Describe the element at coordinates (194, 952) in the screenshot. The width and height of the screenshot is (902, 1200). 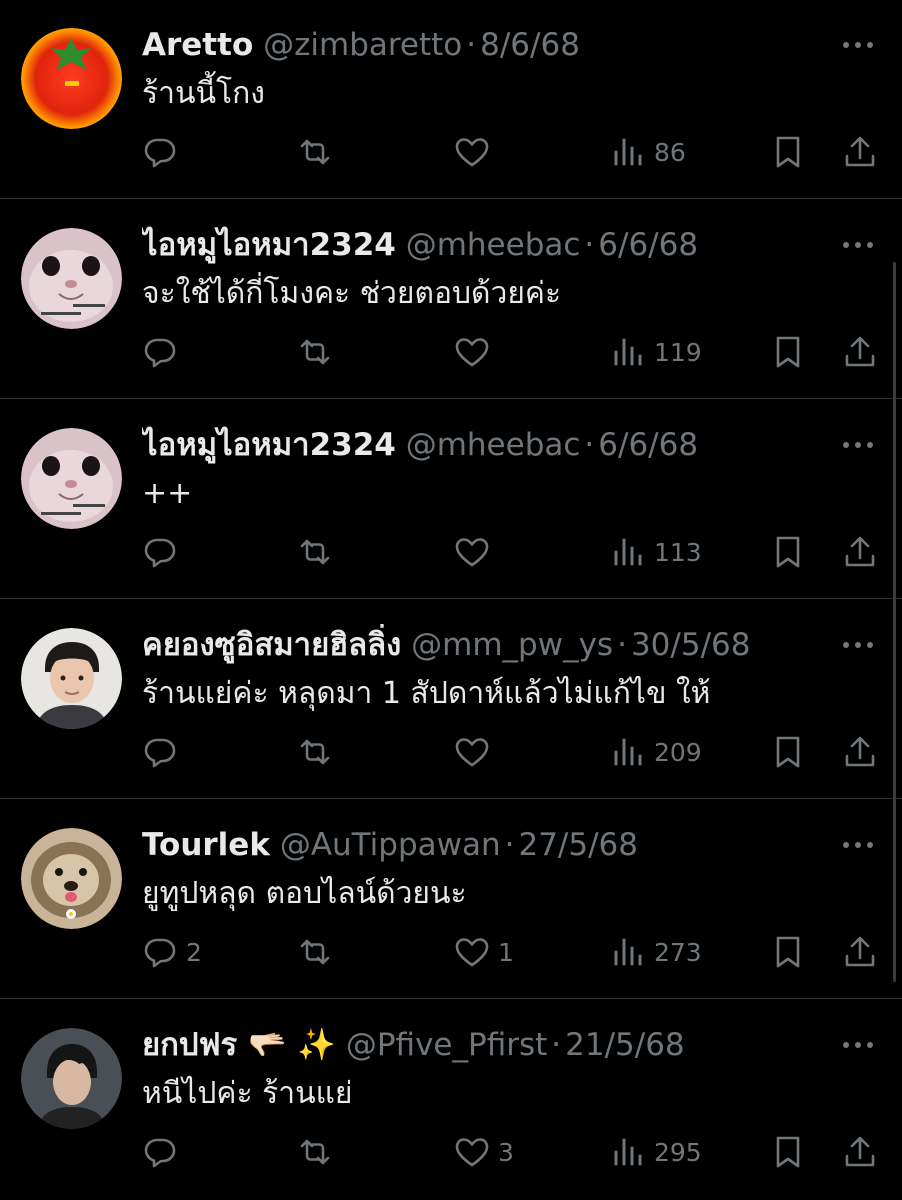
I see `reply-count: 2` at that location.